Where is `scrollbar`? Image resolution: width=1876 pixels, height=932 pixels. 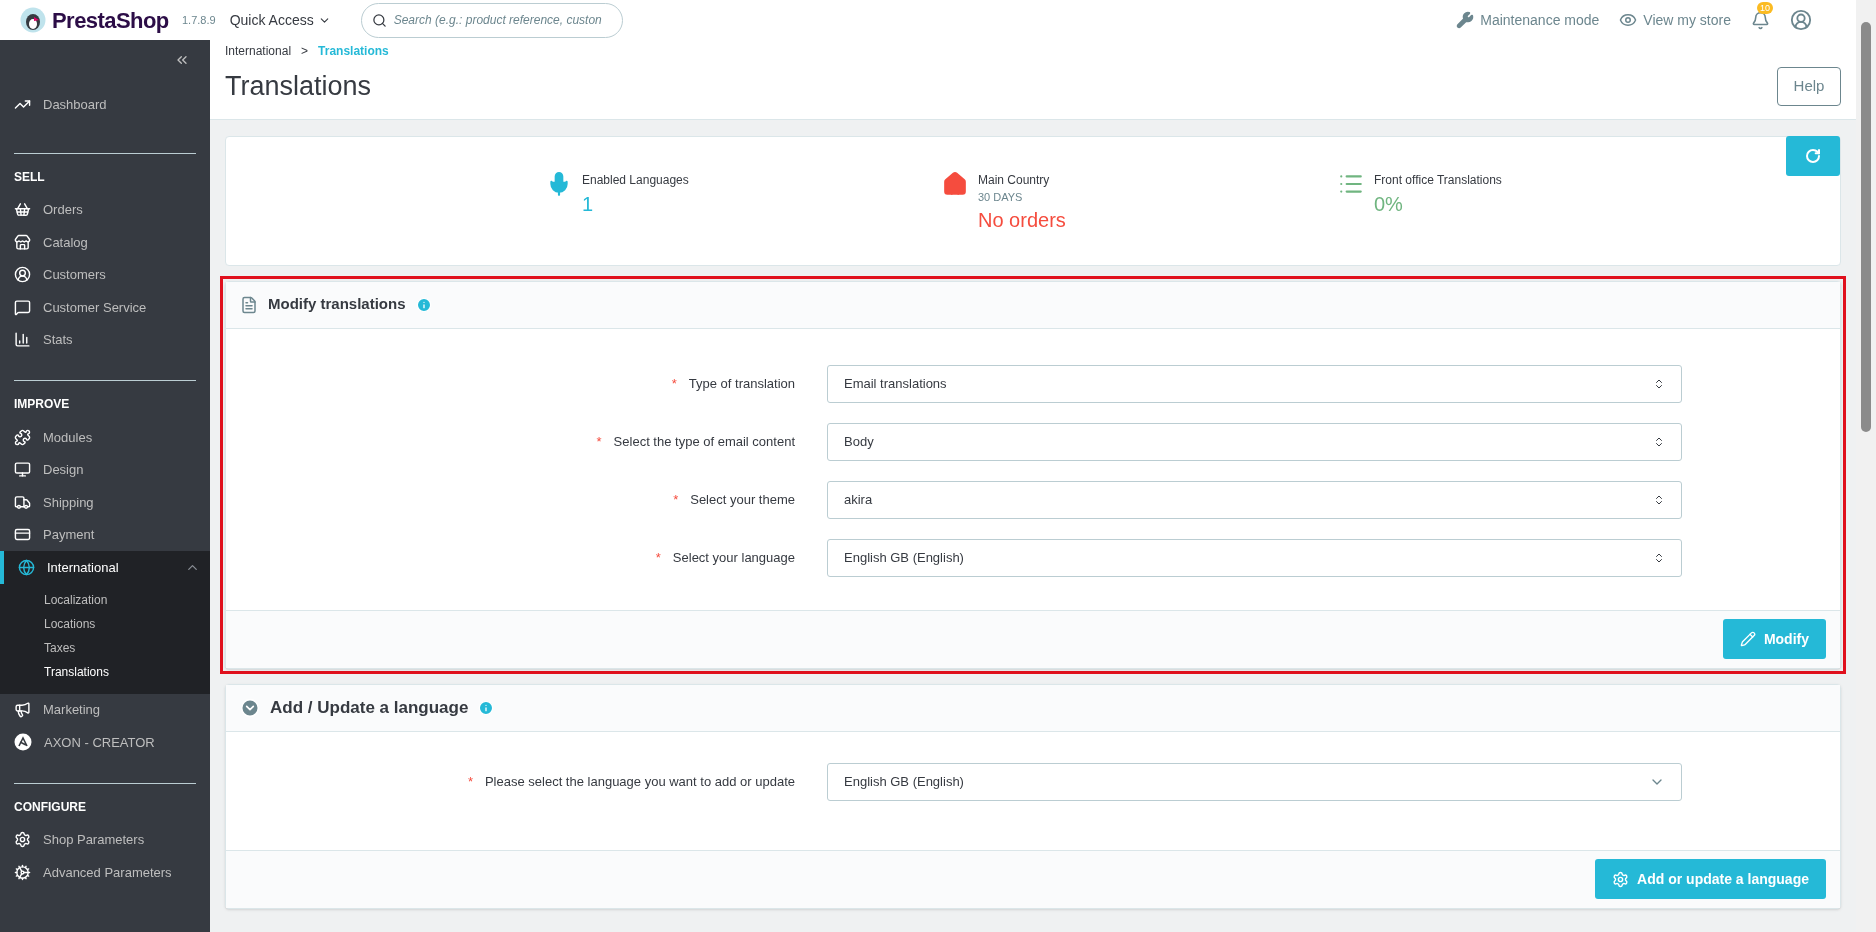 scrollbar is located at coordinates (1866, 466).